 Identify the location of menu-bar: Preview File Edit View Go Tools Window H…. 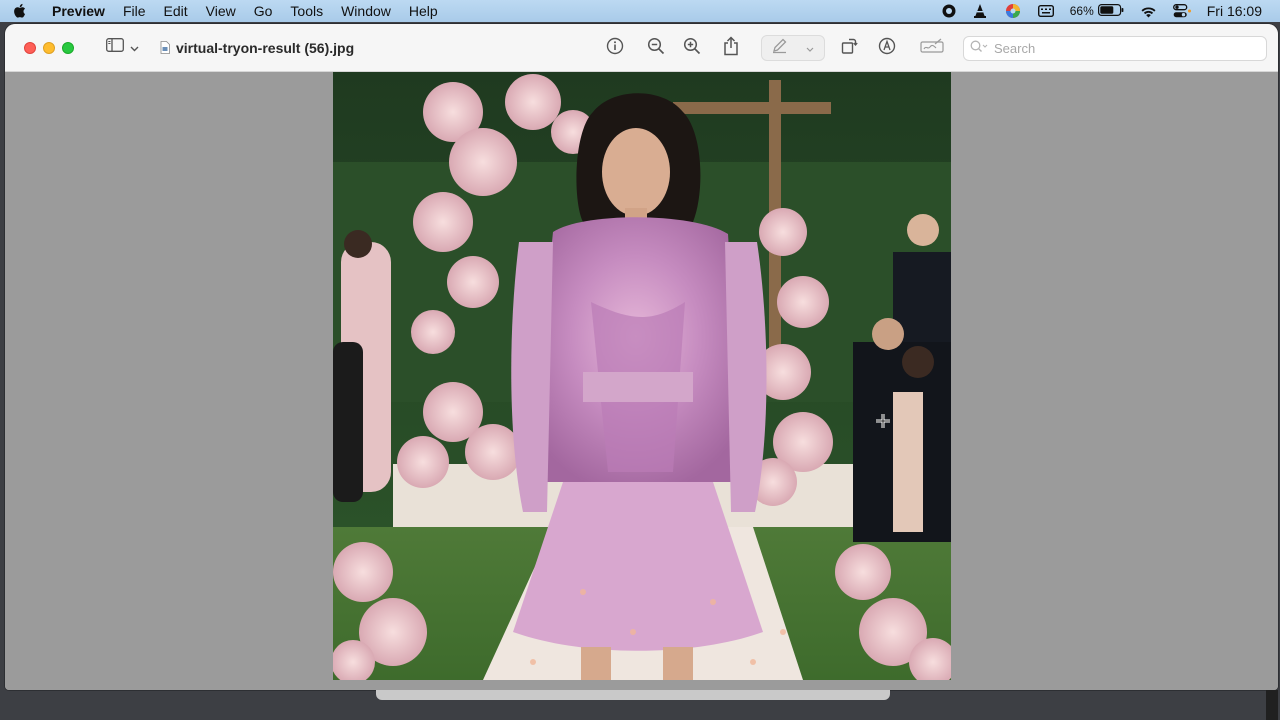
(640, 11).